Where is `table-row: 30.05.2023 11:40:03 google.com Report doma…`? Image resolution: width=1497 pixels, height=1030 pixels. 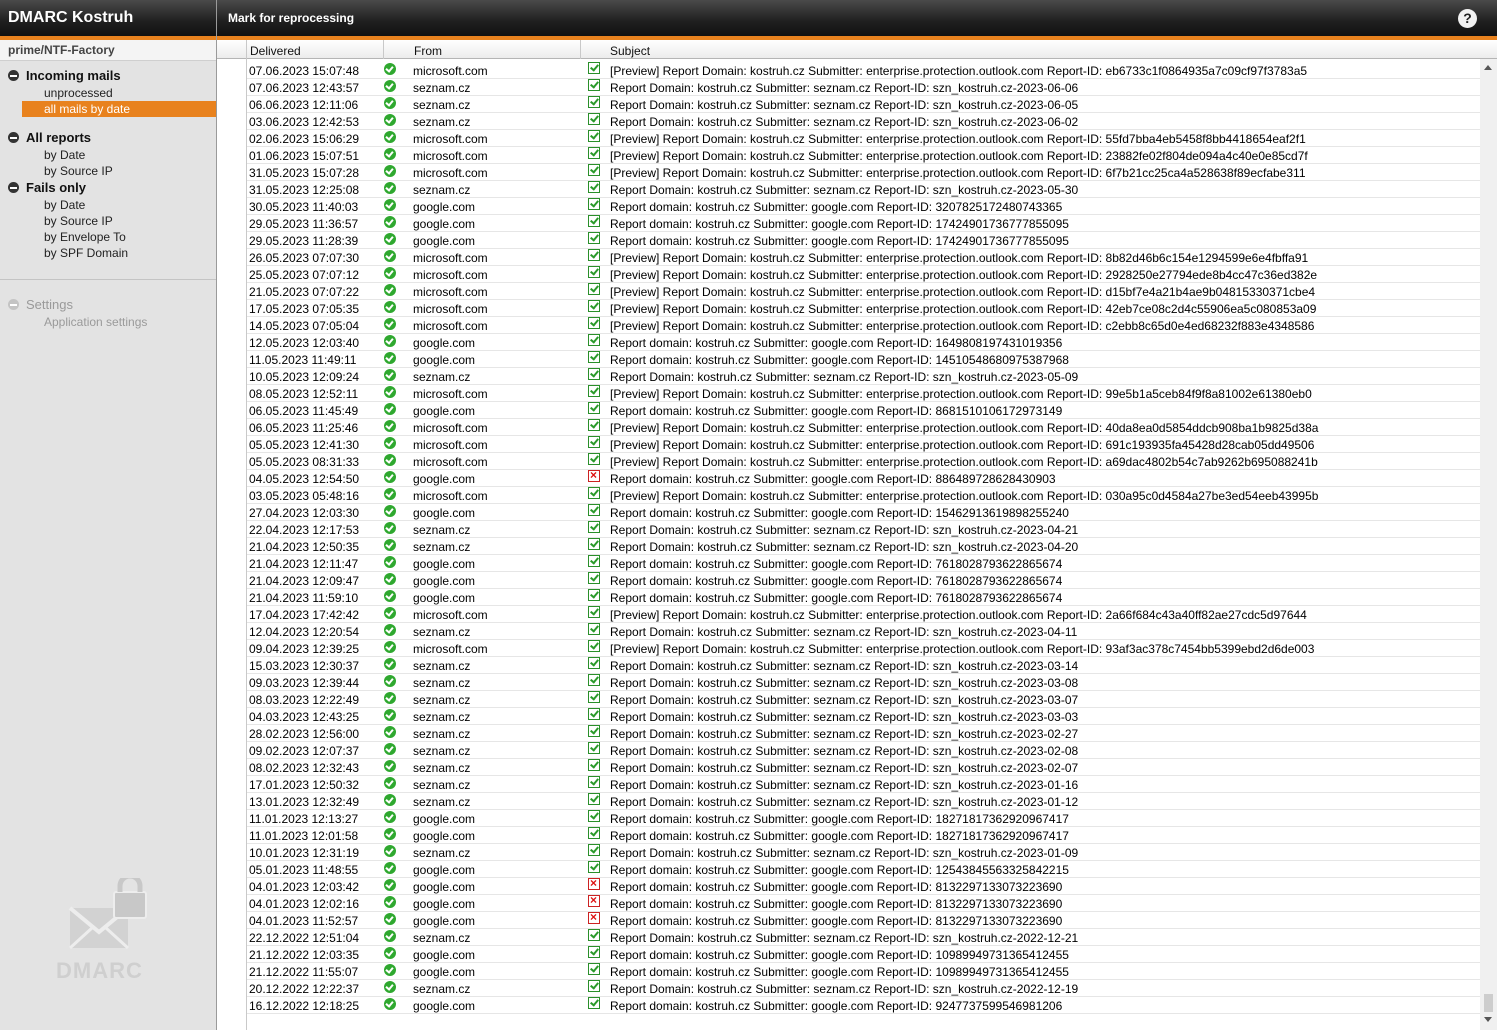
table-row: 30.05.2023 11:40:03 google.com Report doma… is located at coordinates (863, 206).